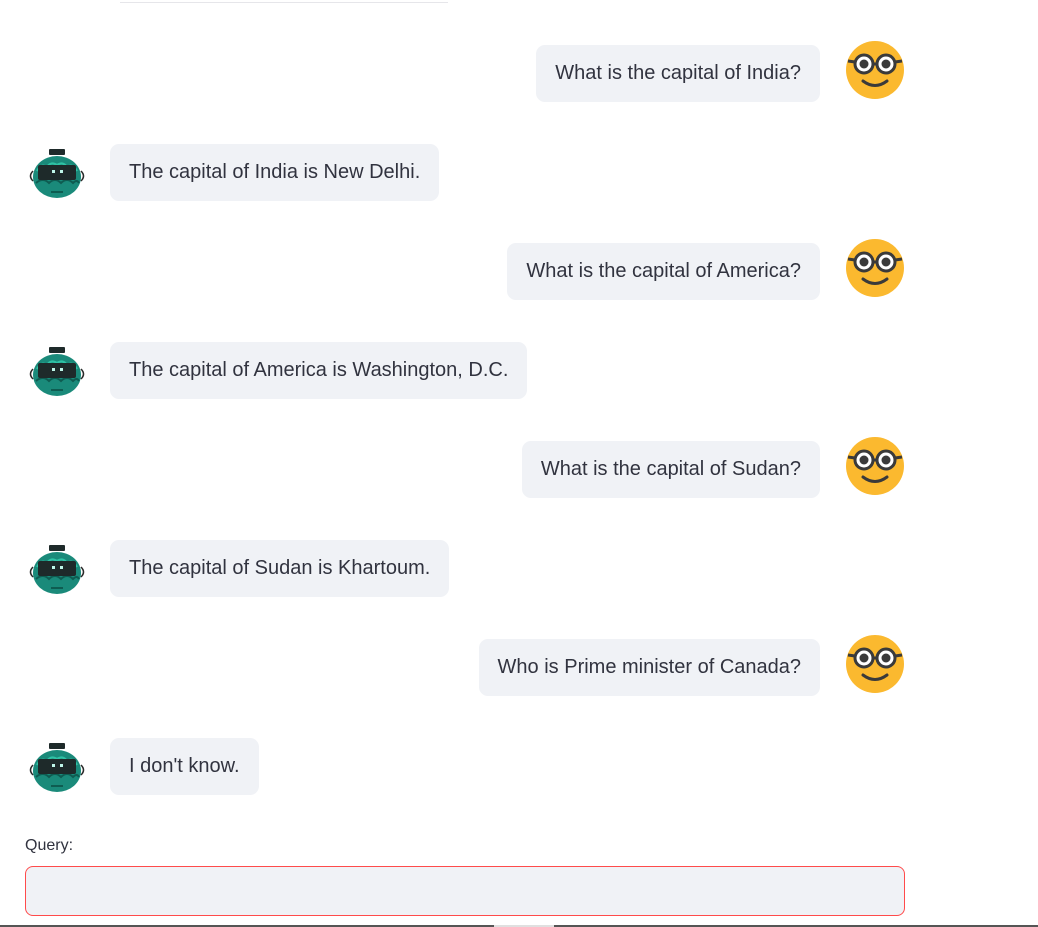 The width and height of the screenshot is (1038, 927). I want to click on chat-message-user: What is the capital of America?, so click(663, 271).